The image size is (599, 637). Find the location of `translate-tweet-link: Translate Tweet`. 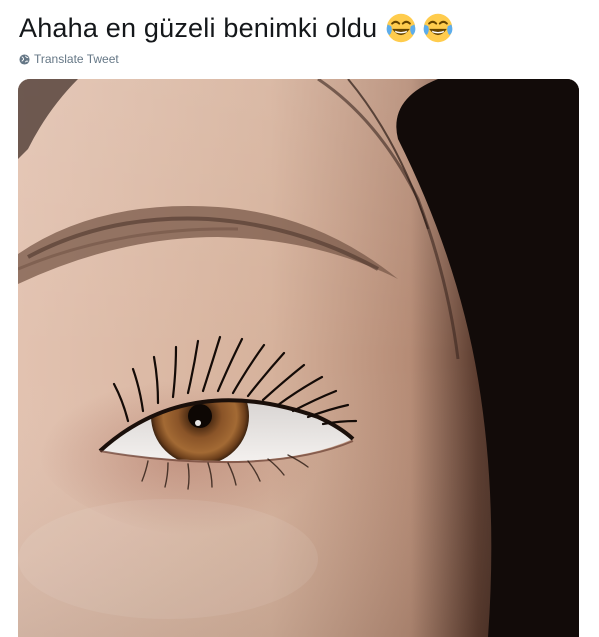

translate-tweet-link: Translate Tweet is located at coordinates (69, 59).